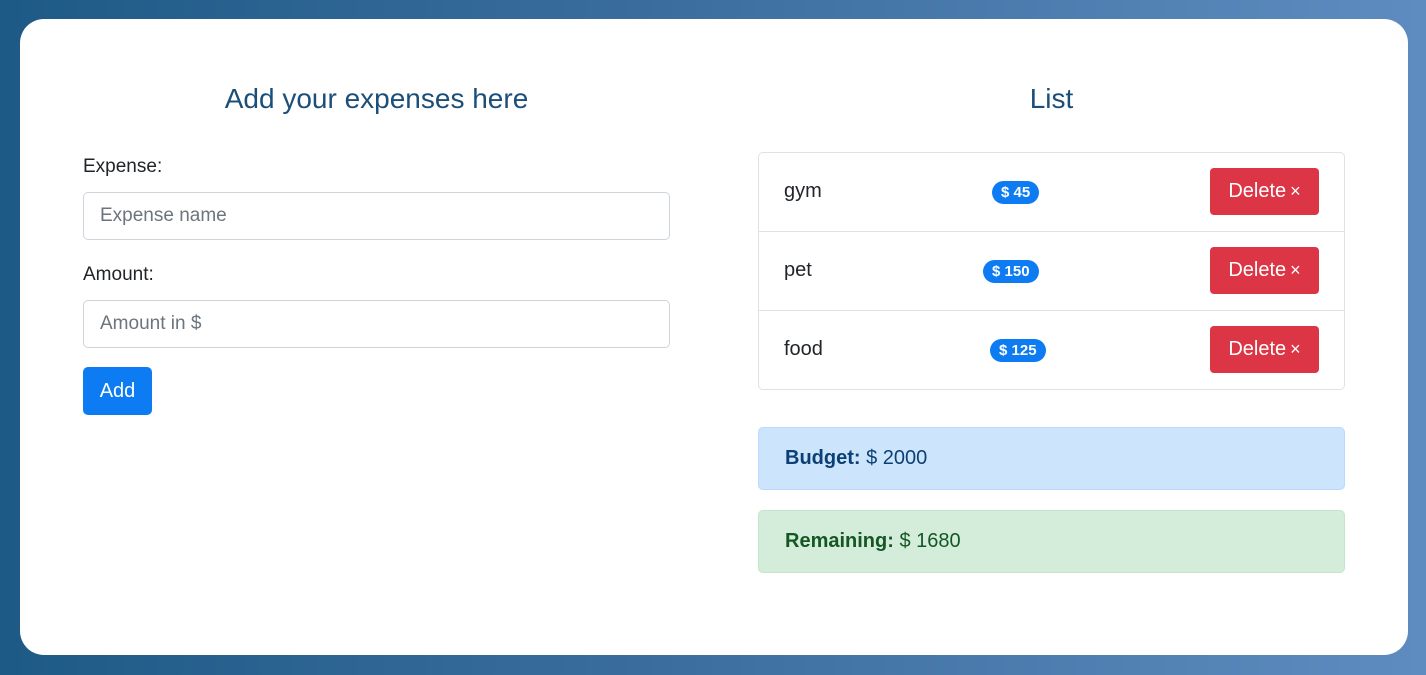 This screenshot has height=675, width=1426. Describe the element at coordinates (1051, 192) in the screenshot. I see `list-item: gym $ 45 Delete ×` at that location.